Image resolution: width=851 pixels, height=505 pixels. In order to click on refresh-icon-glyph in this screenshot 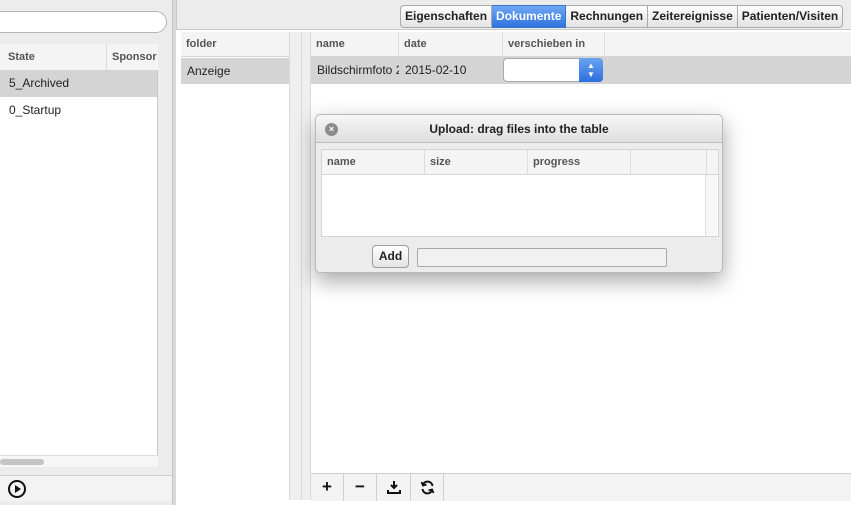, I will do `click(427, 487)`.